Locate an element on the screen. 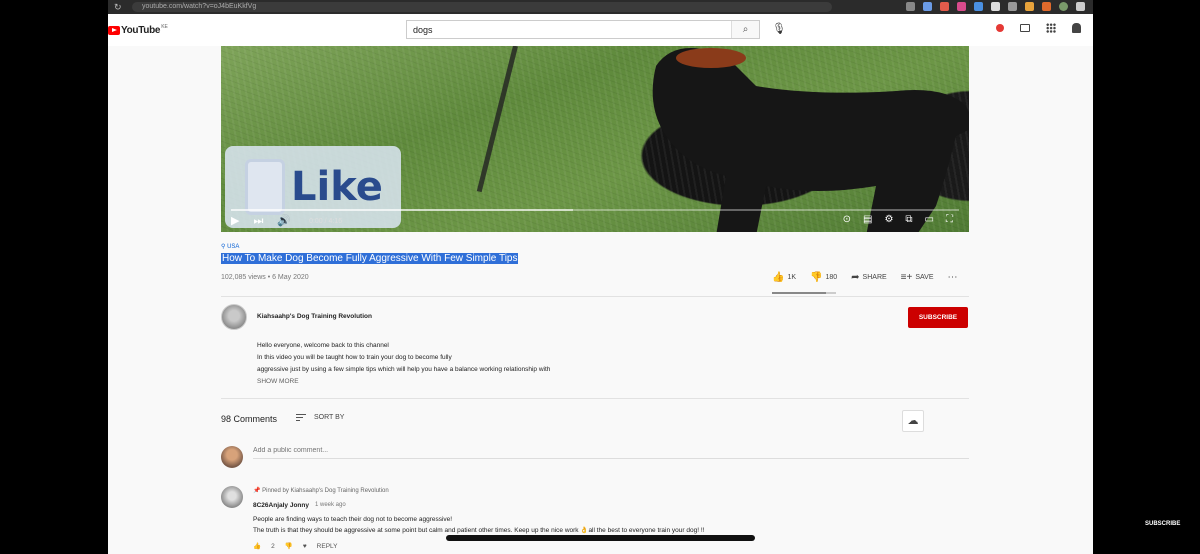 The image size is (1200, 554). location-label: USA is located at coordinates (233, 247).